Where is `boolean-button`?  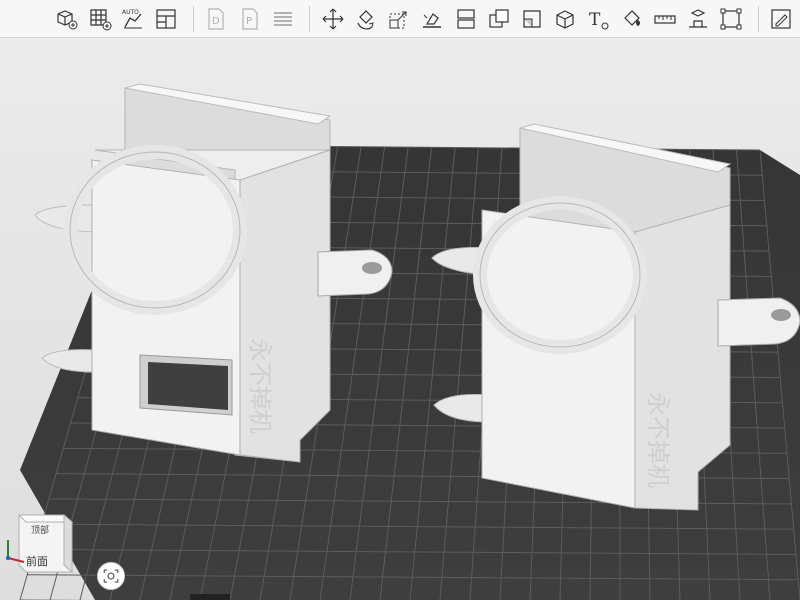 boolean-button is located at coordinates (498, 19).